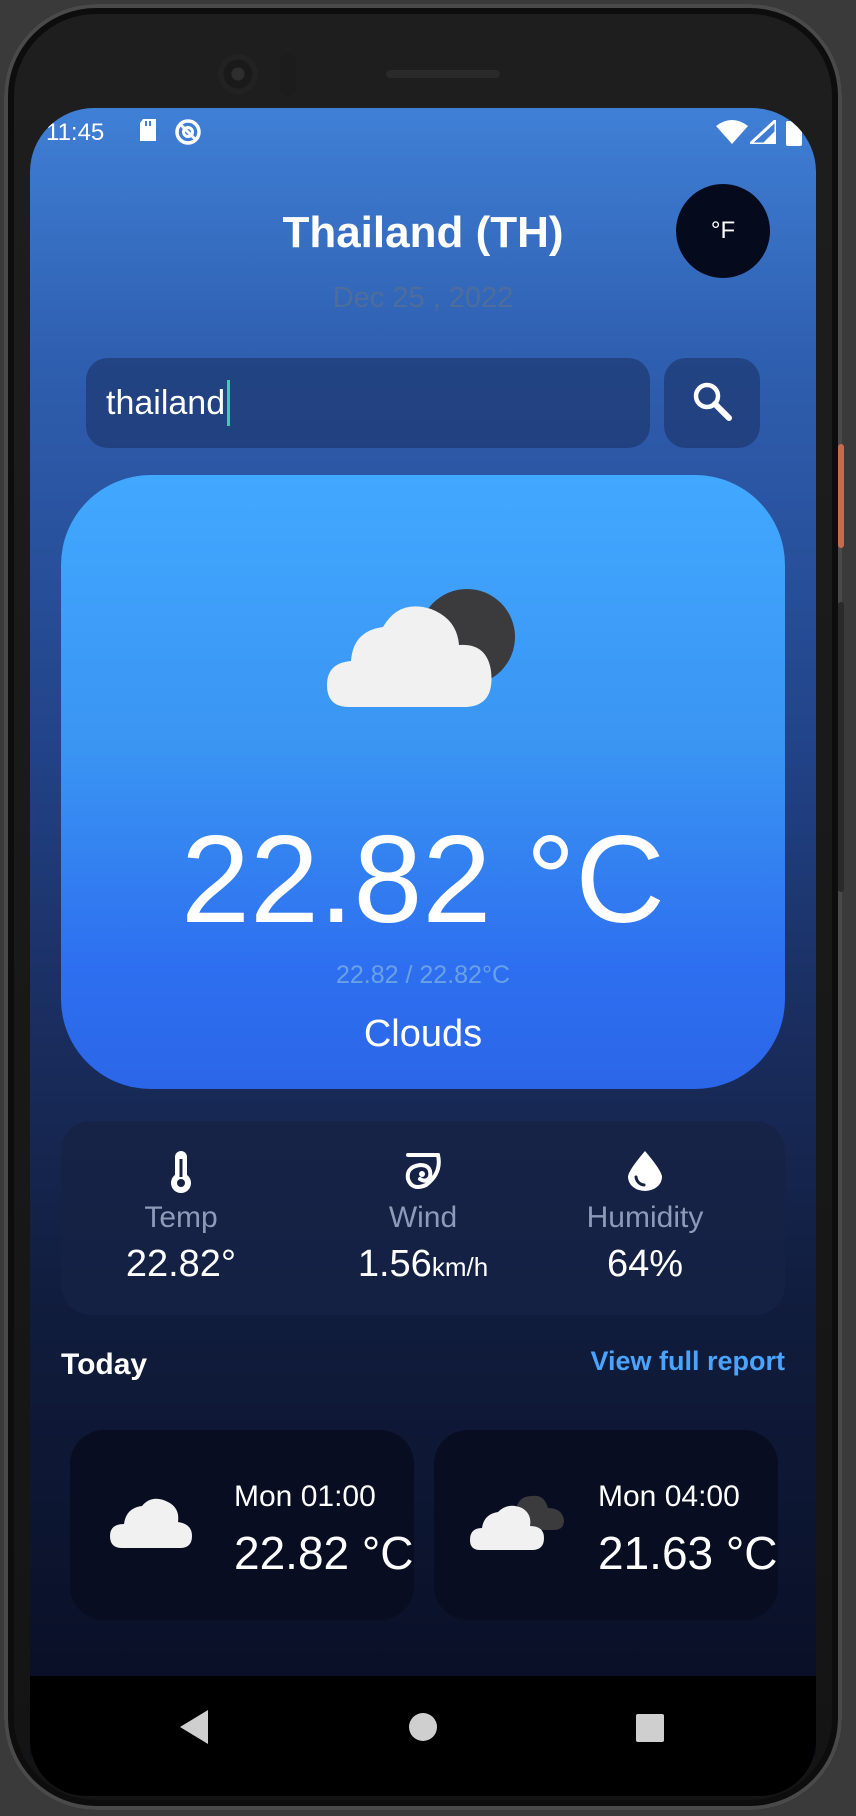 The width and height of the screenshot is (856, 1816). I want to click on hour-temperature: 21.63 °C, so click(688, 1553).